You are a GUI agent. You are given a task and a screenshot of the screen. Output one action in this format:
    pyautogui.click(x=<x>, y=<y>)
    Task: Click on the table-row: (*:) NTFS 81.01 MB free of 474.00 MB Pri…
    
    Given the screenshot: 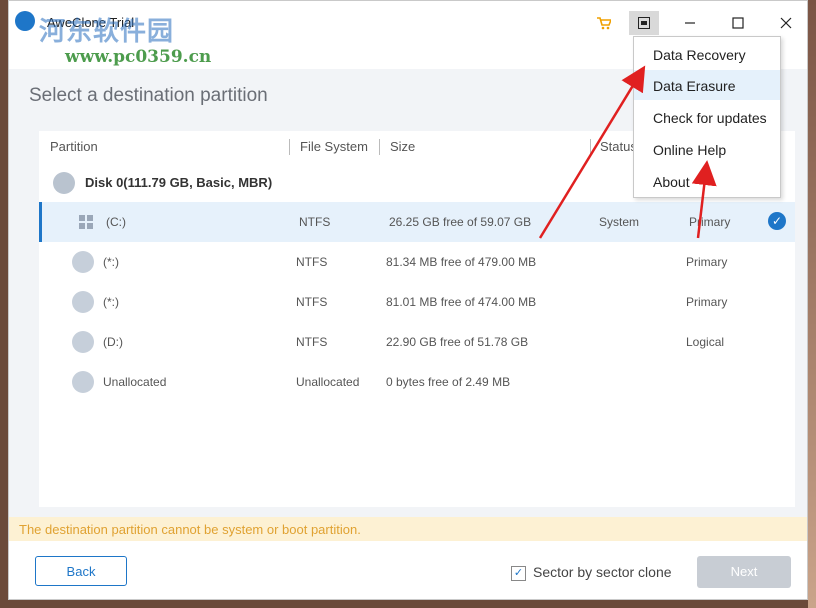 What is the action you would take?
    pyautogui.click(x=417, y=302)
    